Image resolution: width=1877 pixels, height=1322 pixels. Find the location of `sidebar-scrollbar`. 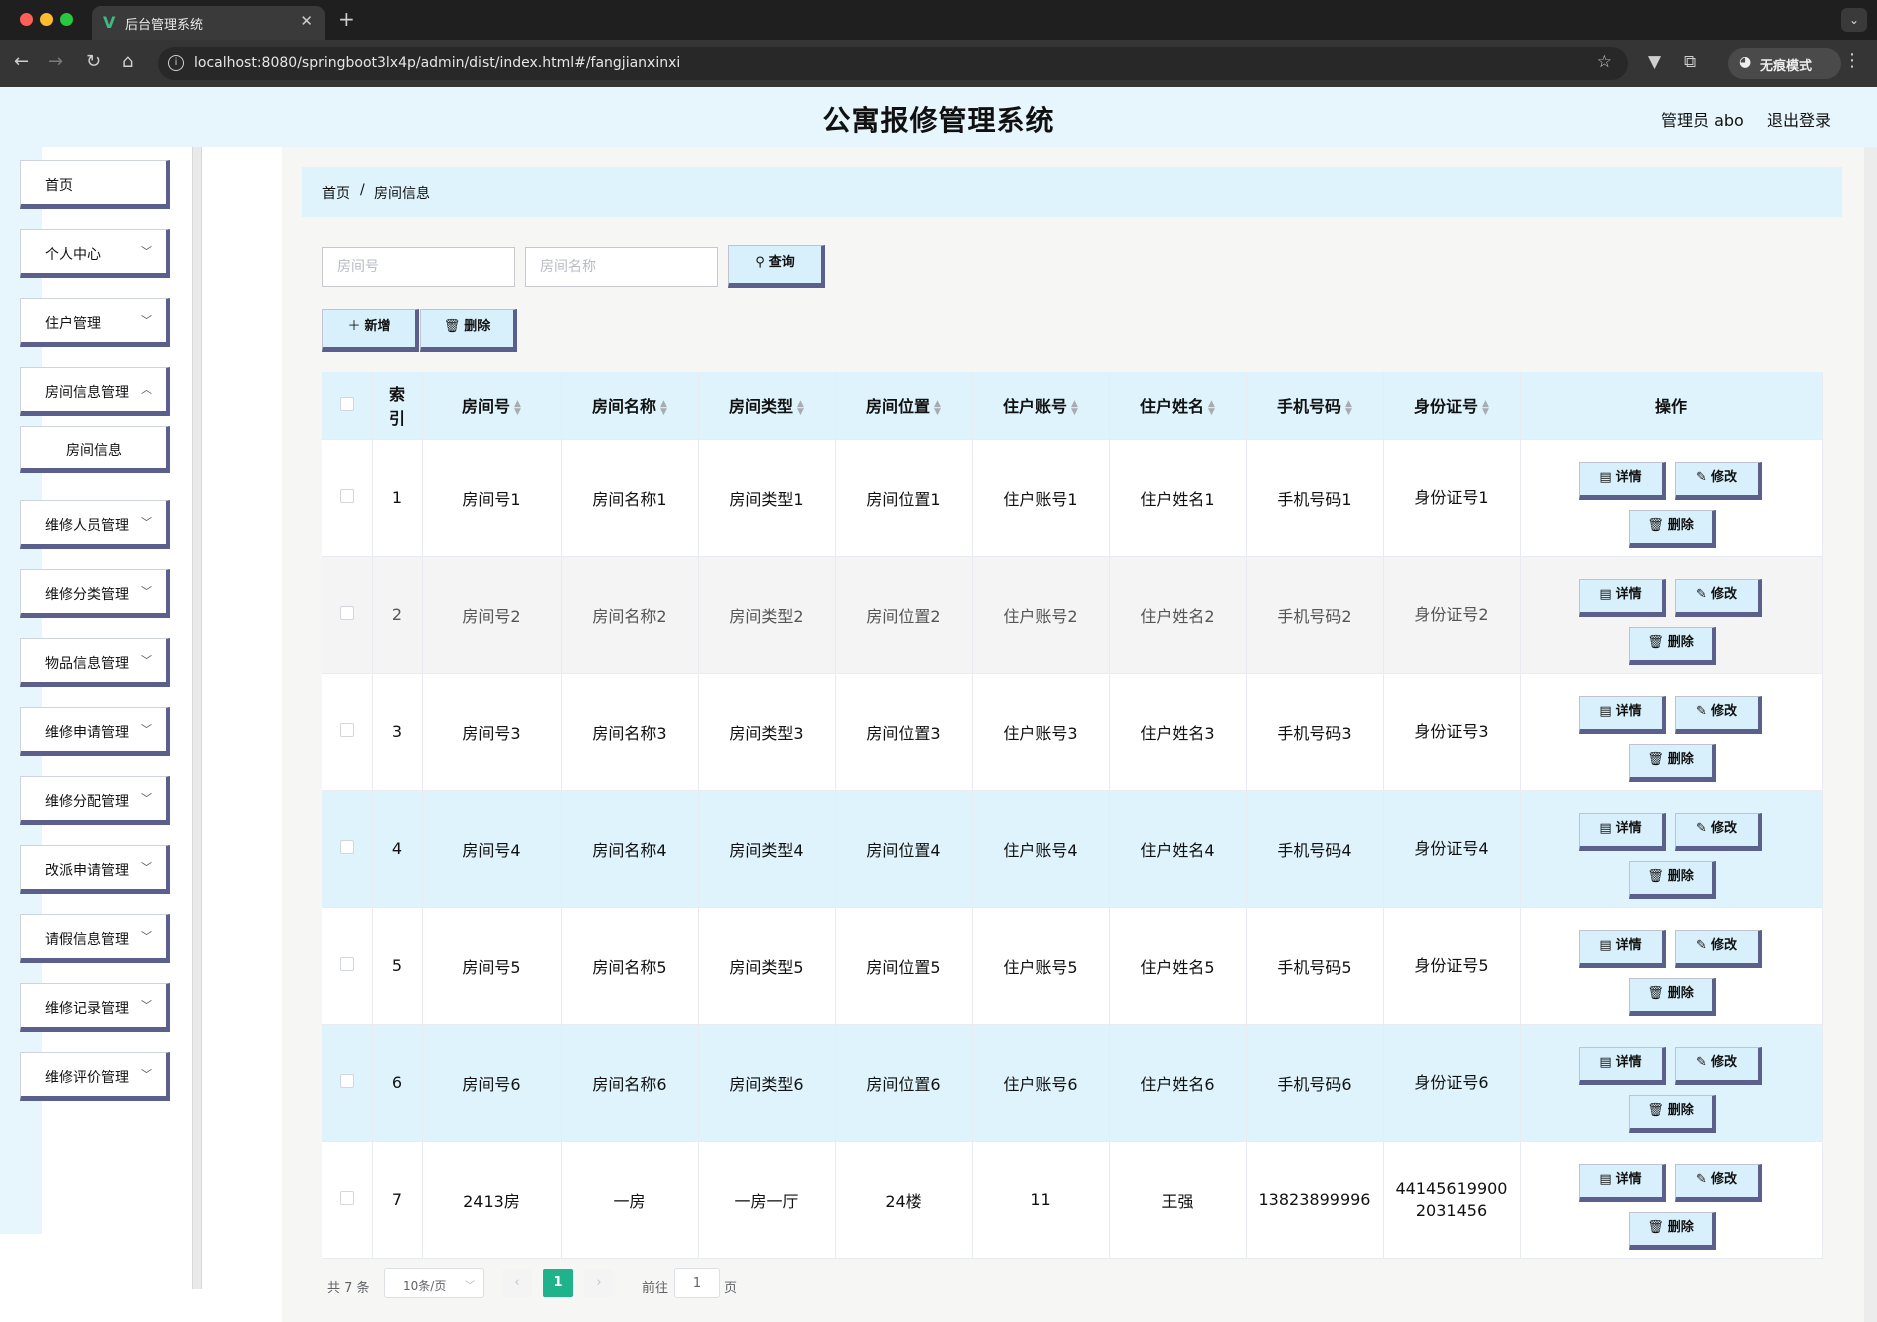

sidebar-scrollbar is located at coordinates (197, 718).